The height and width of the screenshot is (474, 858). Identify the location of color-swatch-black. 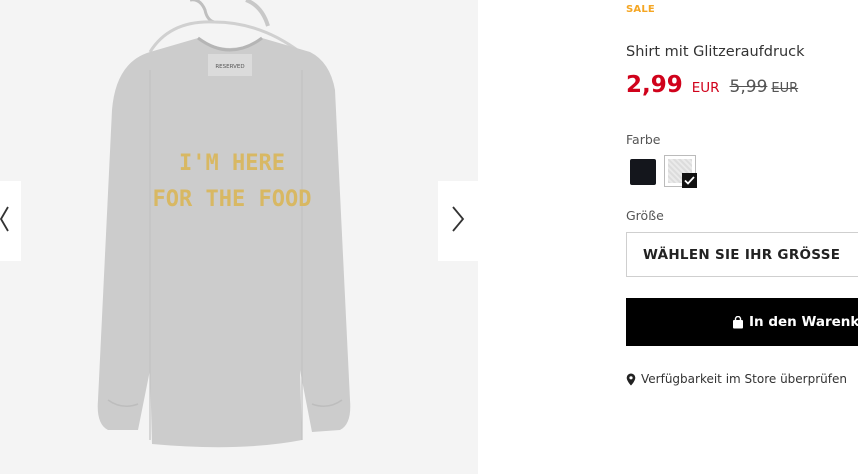
(643, 172).